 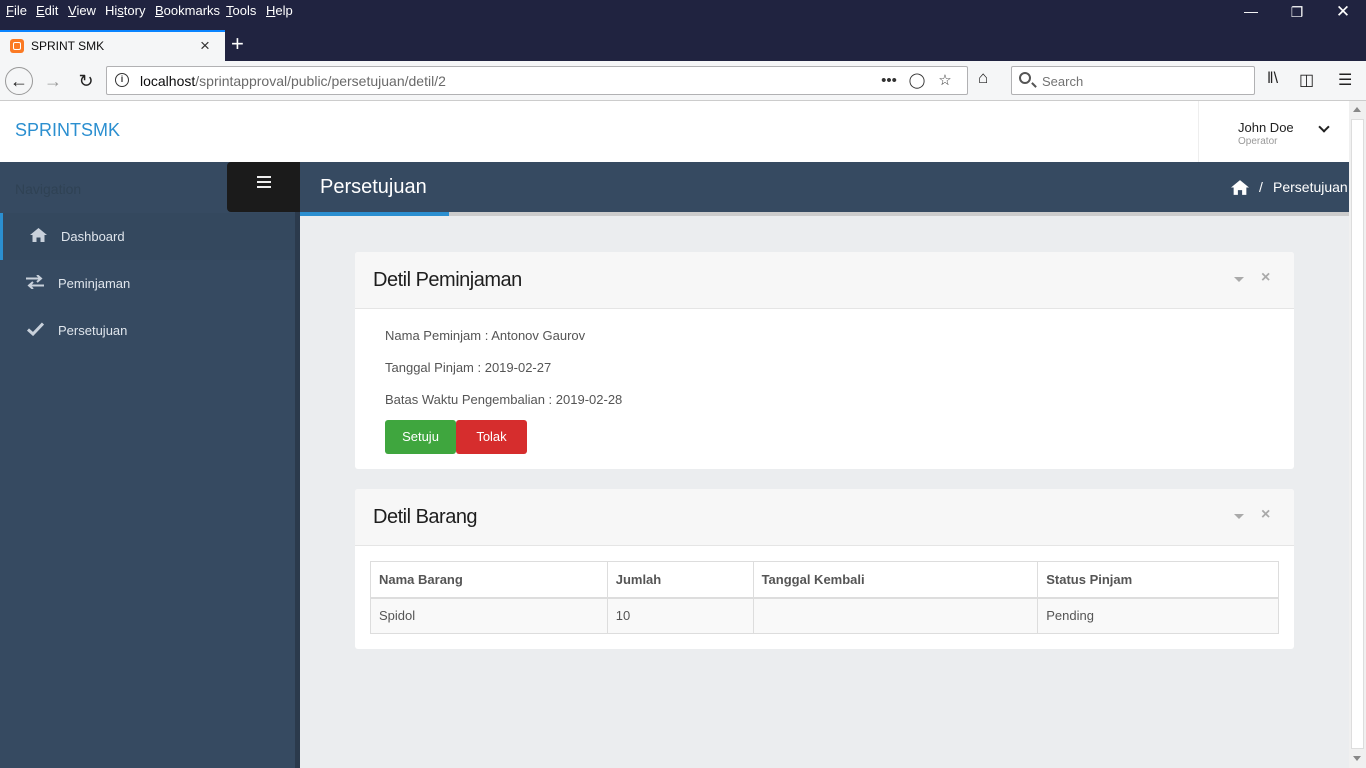 What do you see at coordinates (1272, 79) in the screenshot?
I see `library-icon: ‖\` at bounding box center [1272, 79].